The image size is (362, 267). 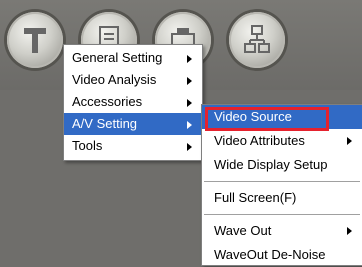 I want to click on tools-button, so click(x=35, y=40).